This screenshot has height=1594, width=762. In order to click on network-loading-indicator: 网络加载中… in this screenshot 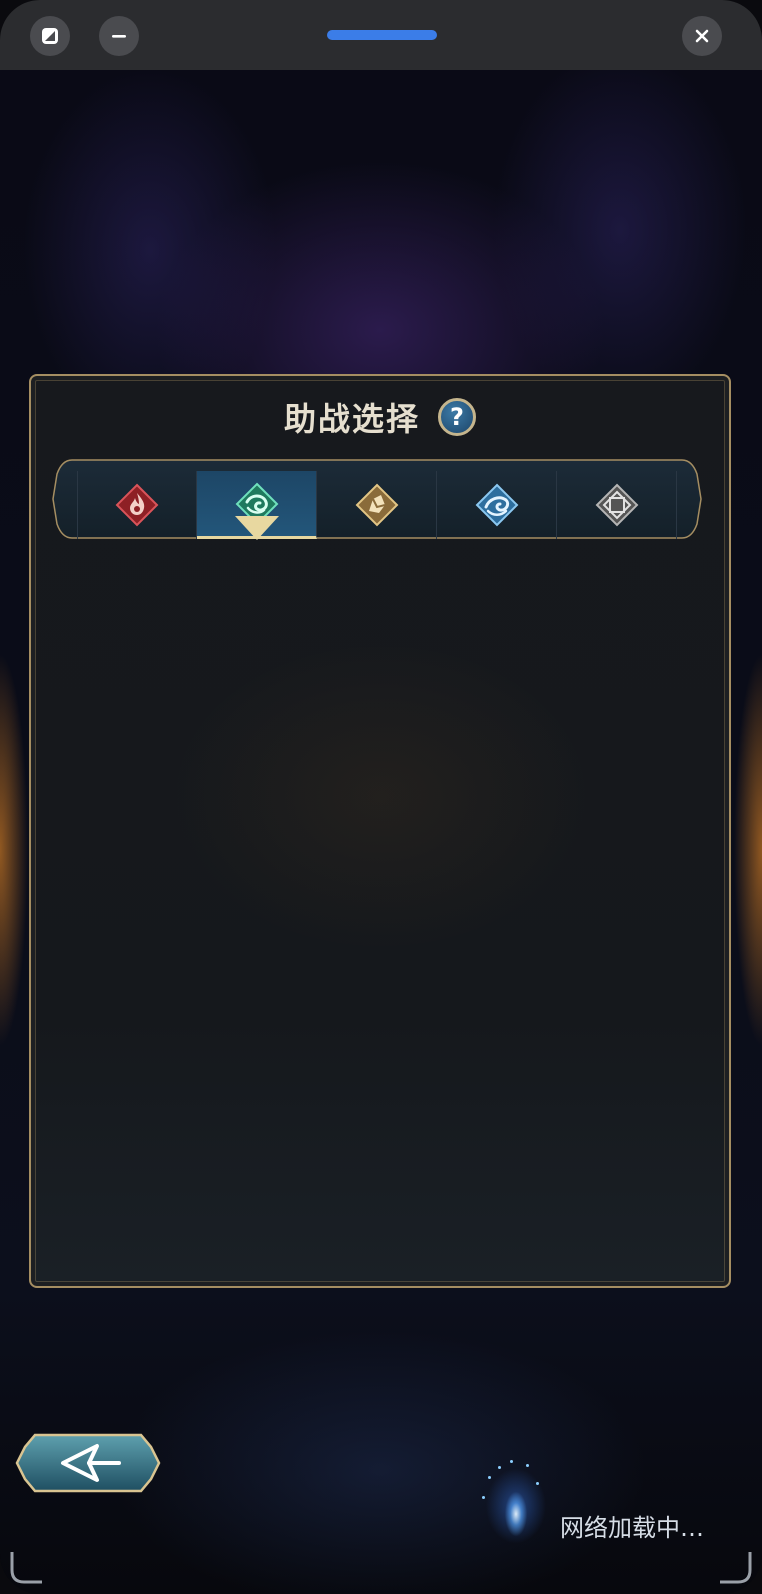, I will do `click(611, 1511)`.